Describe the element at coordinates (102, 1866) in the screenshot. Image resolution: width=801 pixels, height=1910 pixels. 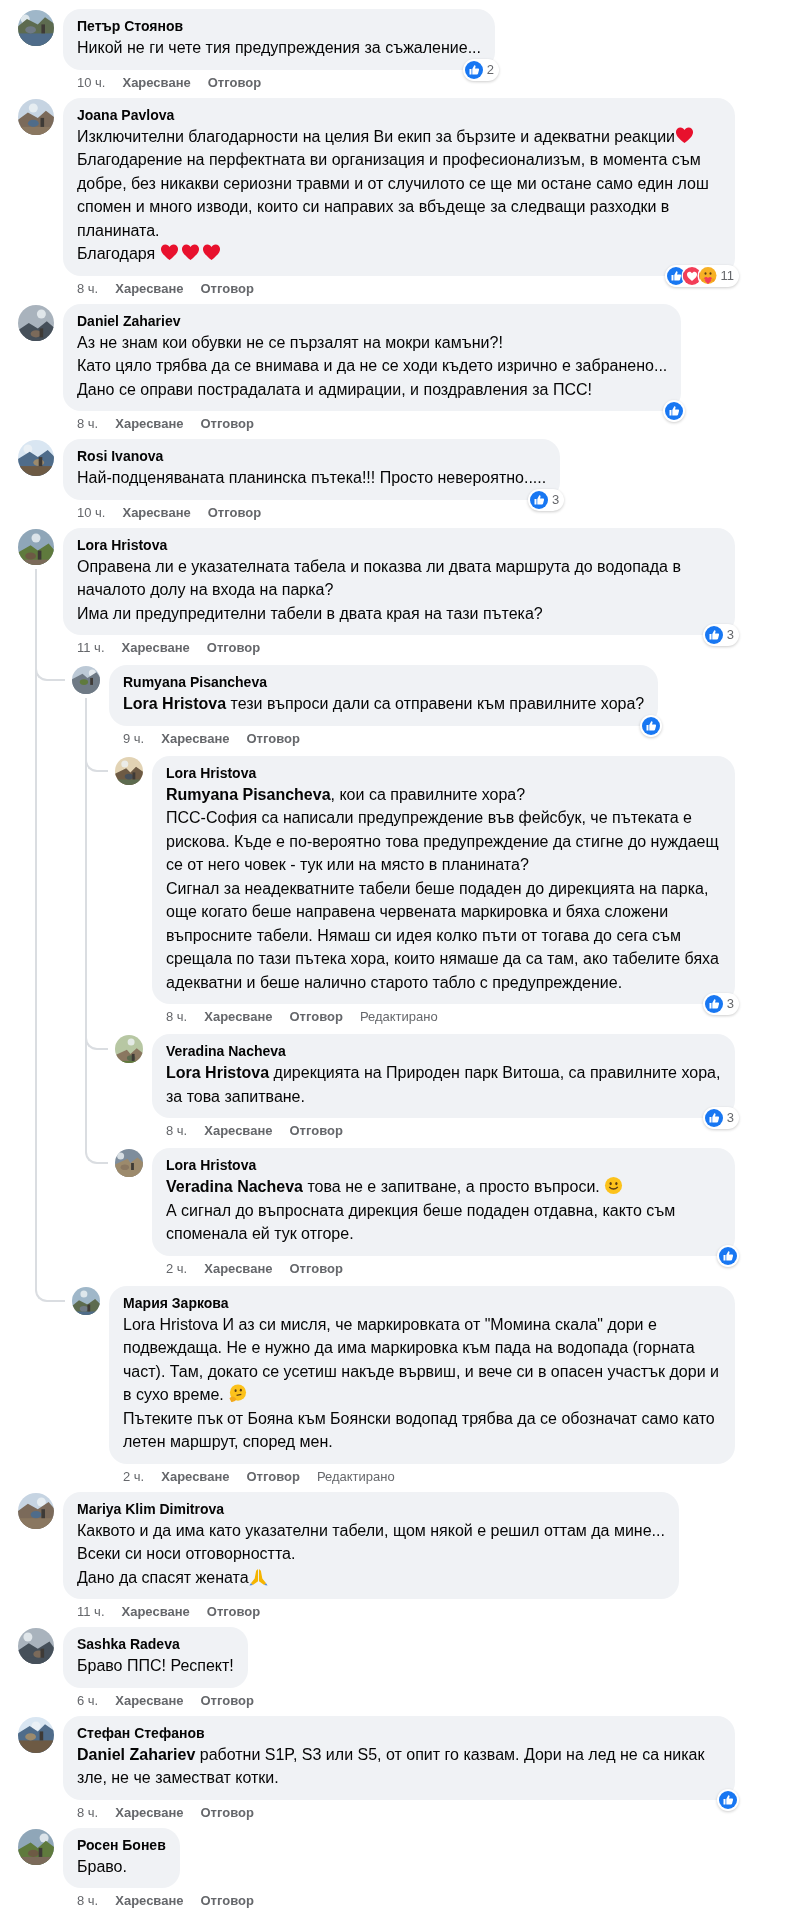
I see `comment-text: Браво.` at that location.